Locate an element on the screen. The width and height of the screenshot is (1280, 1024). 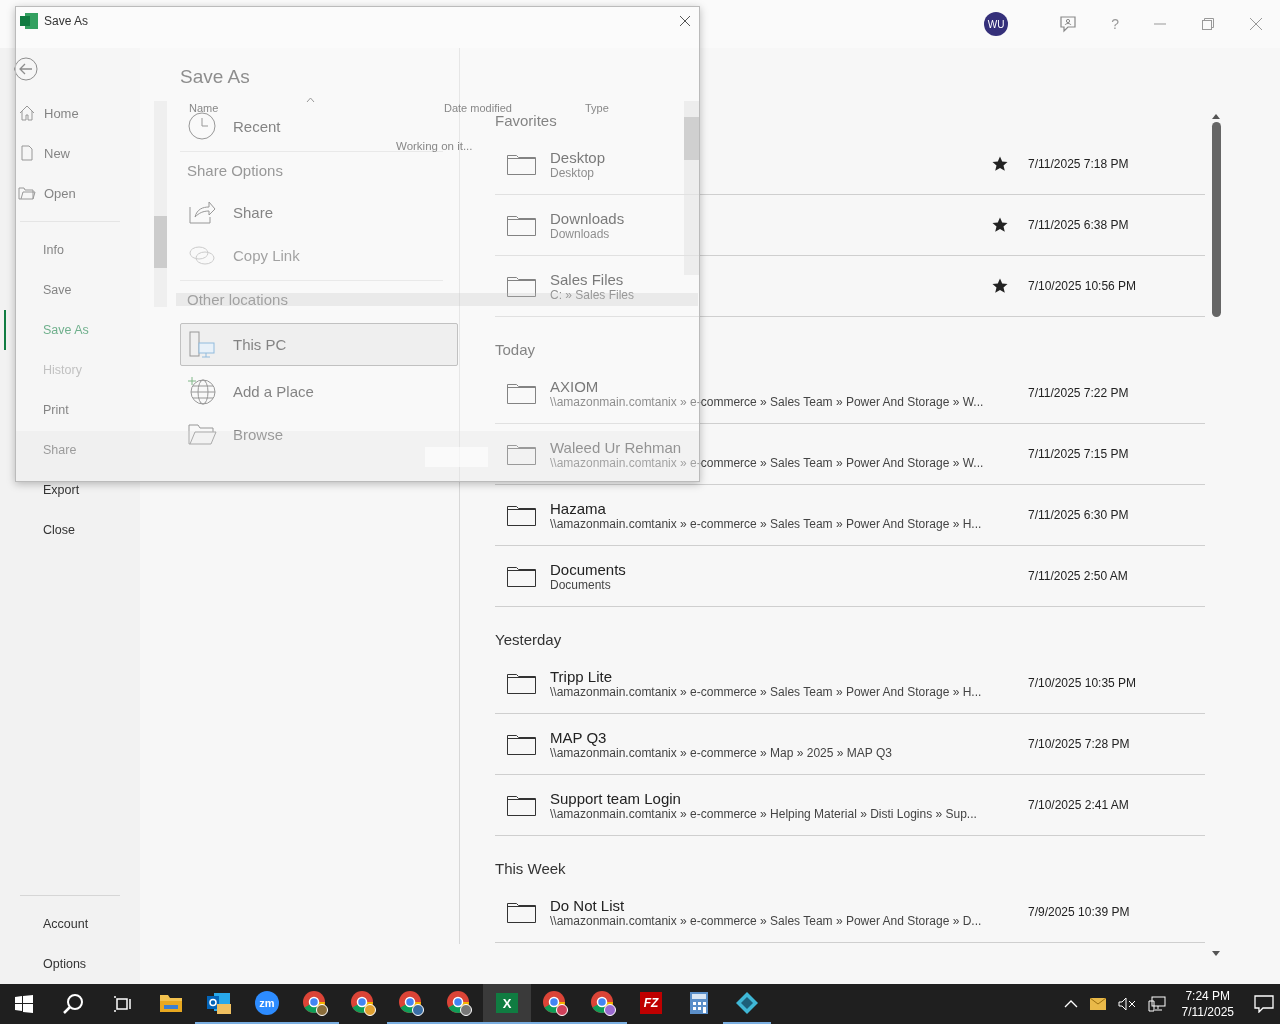
folder-name: Downloads is located at coordinates (587, 218).